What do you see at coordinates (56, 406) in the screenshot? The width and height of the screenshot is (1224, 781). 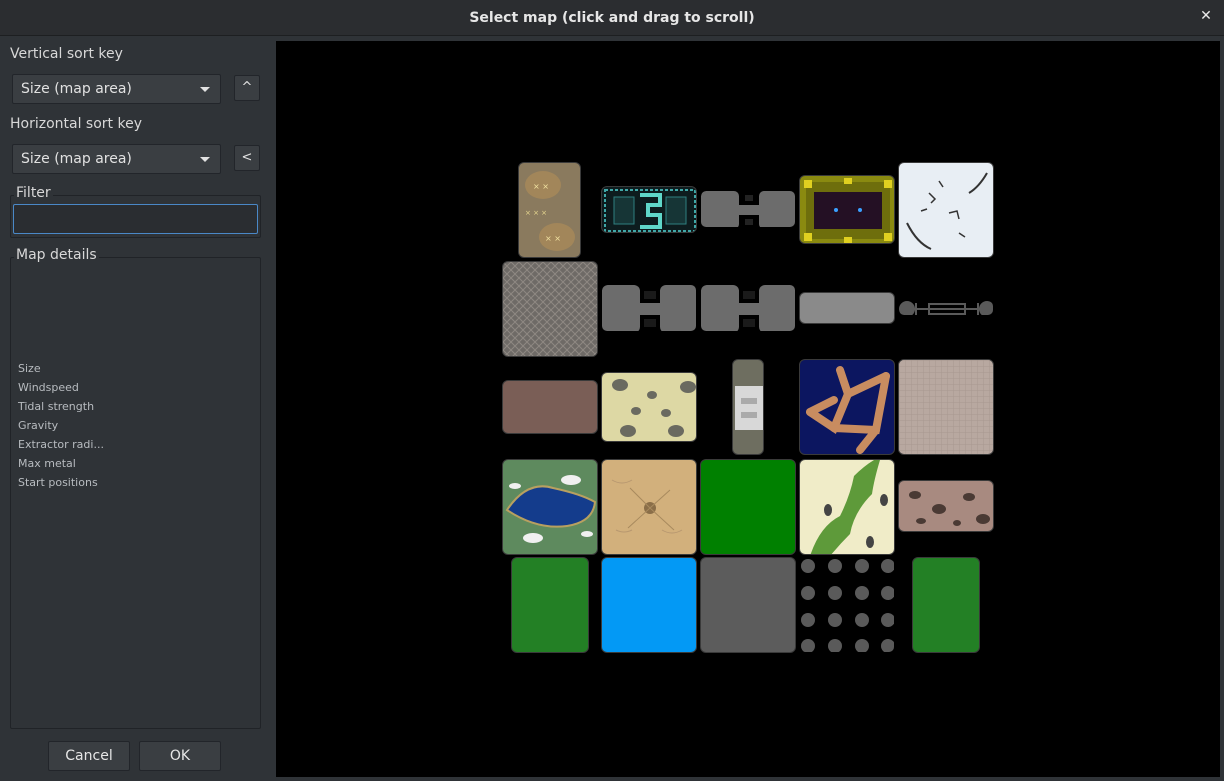 I see `detail-tidal-strength-label: Tidal strength` at bounding box center [56, 406].